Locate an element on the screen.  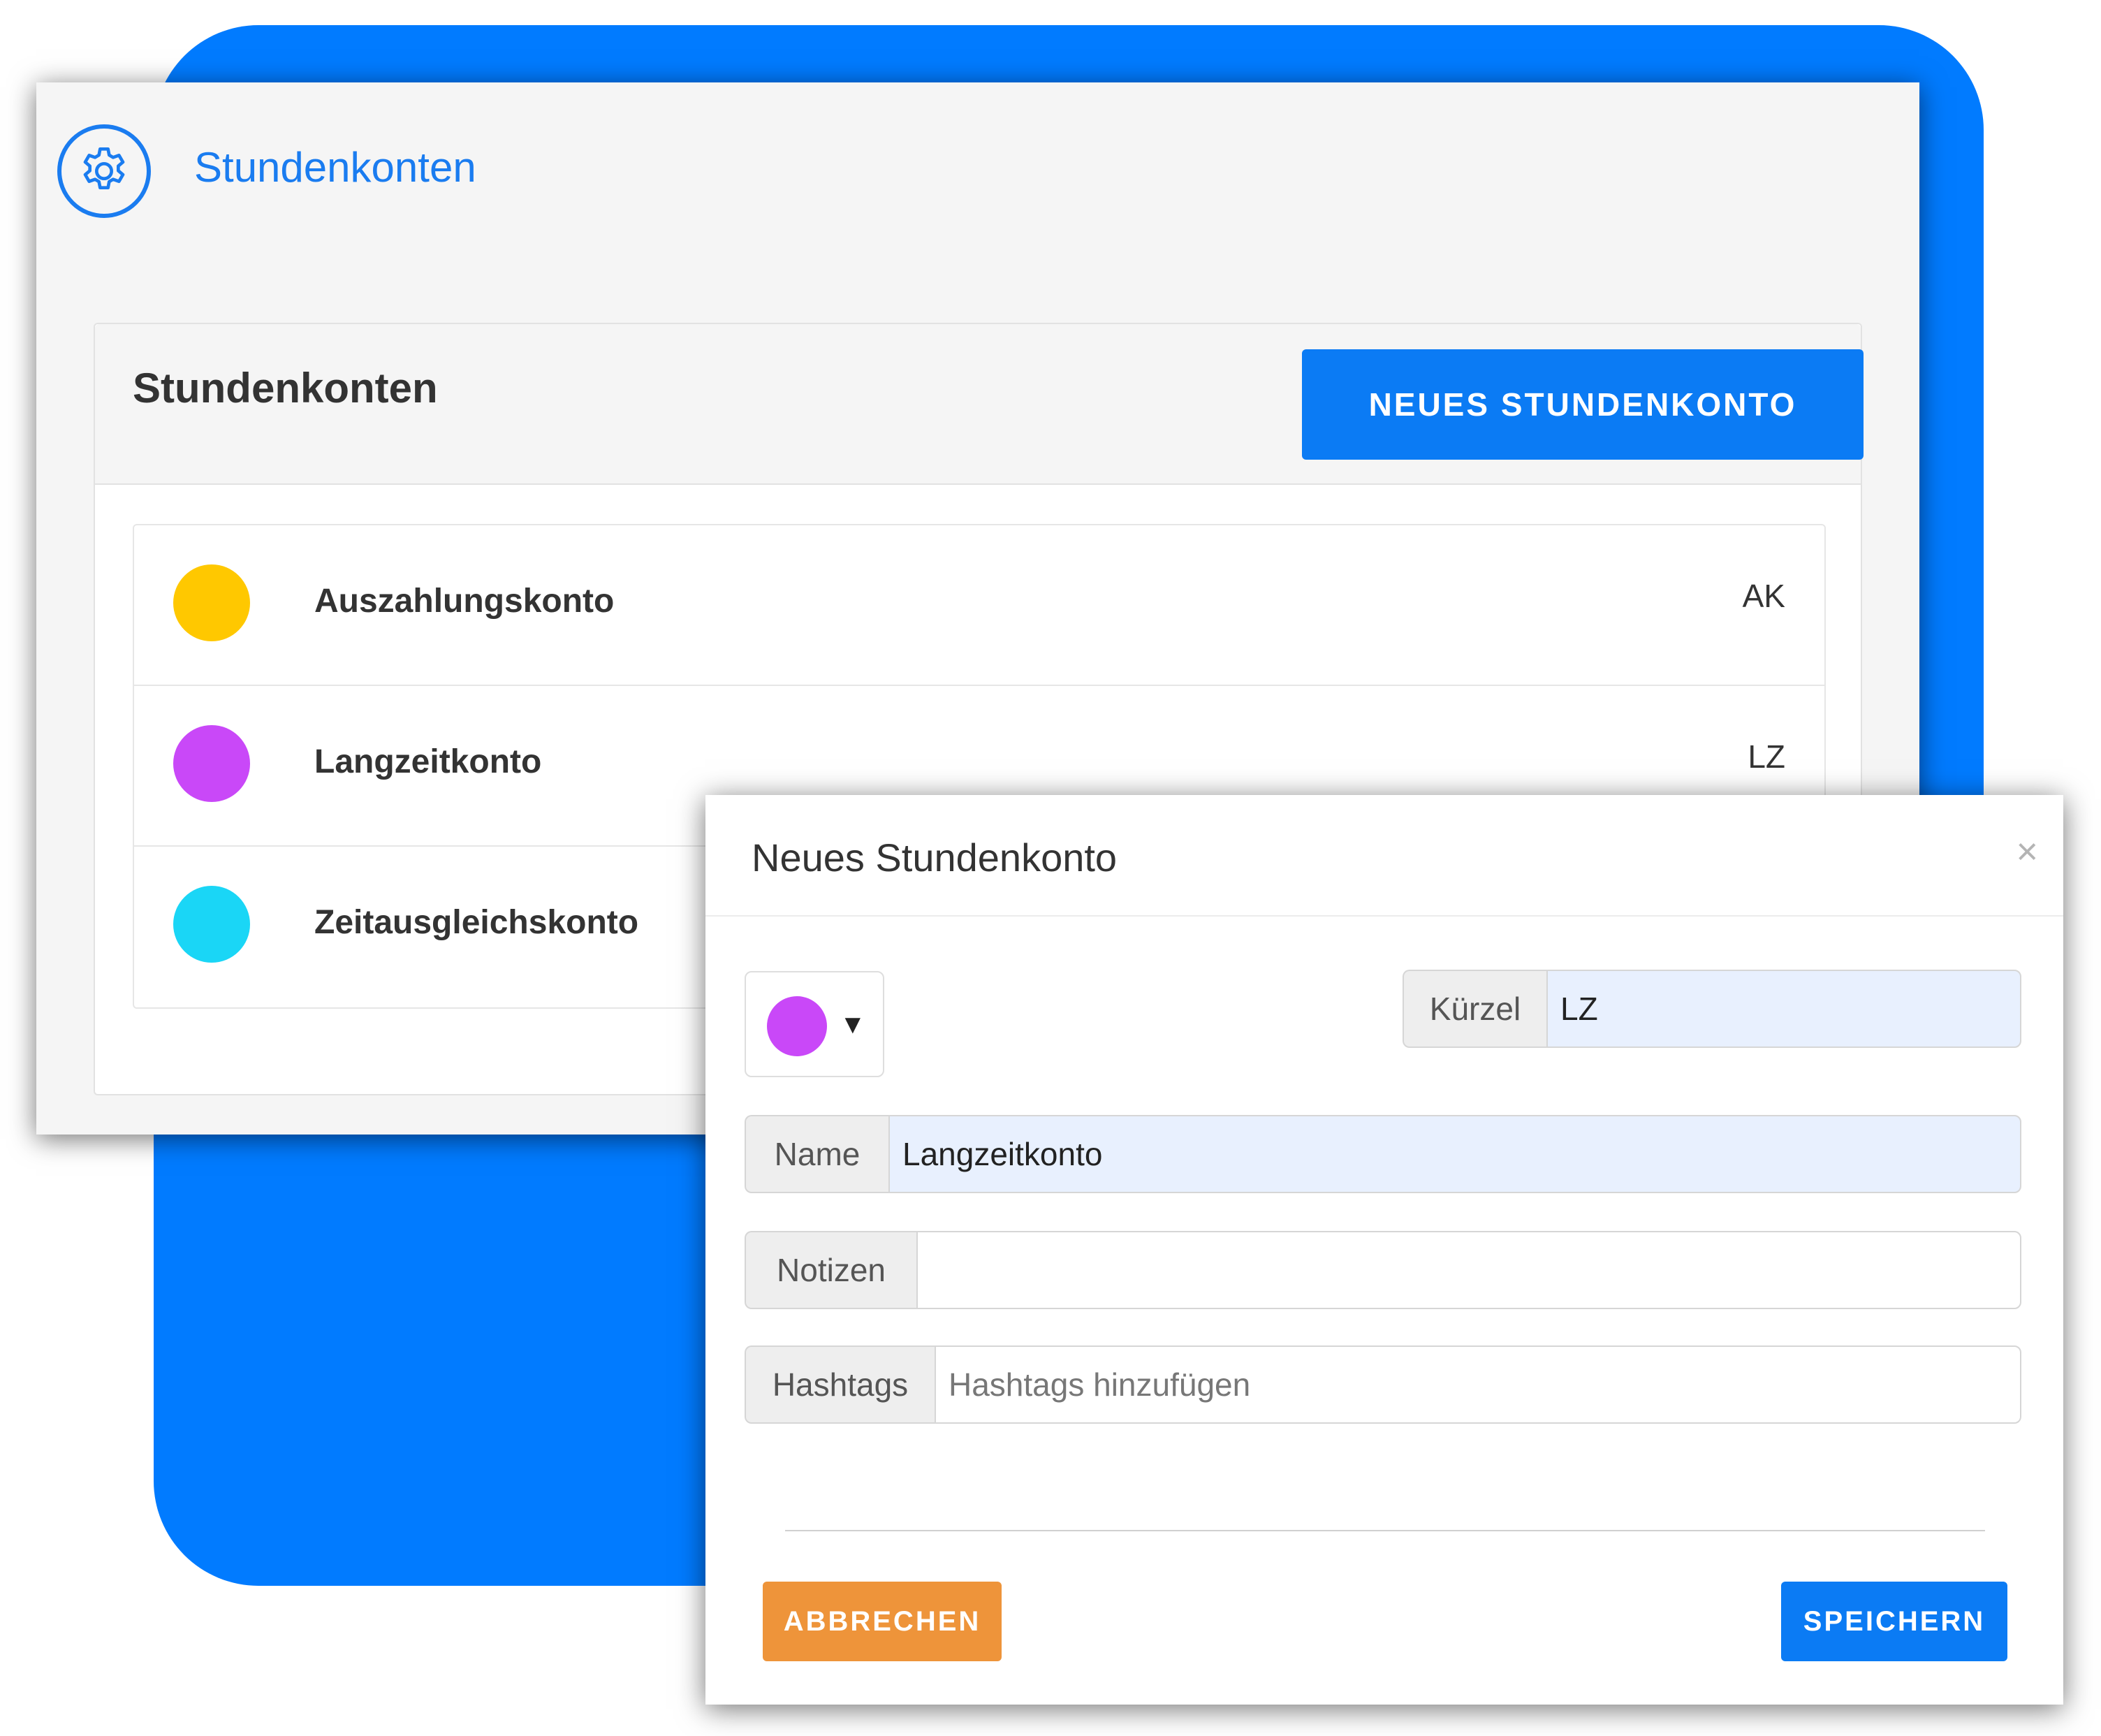
save-button: SPEICHERN is located at coordinates (1894, 1621).